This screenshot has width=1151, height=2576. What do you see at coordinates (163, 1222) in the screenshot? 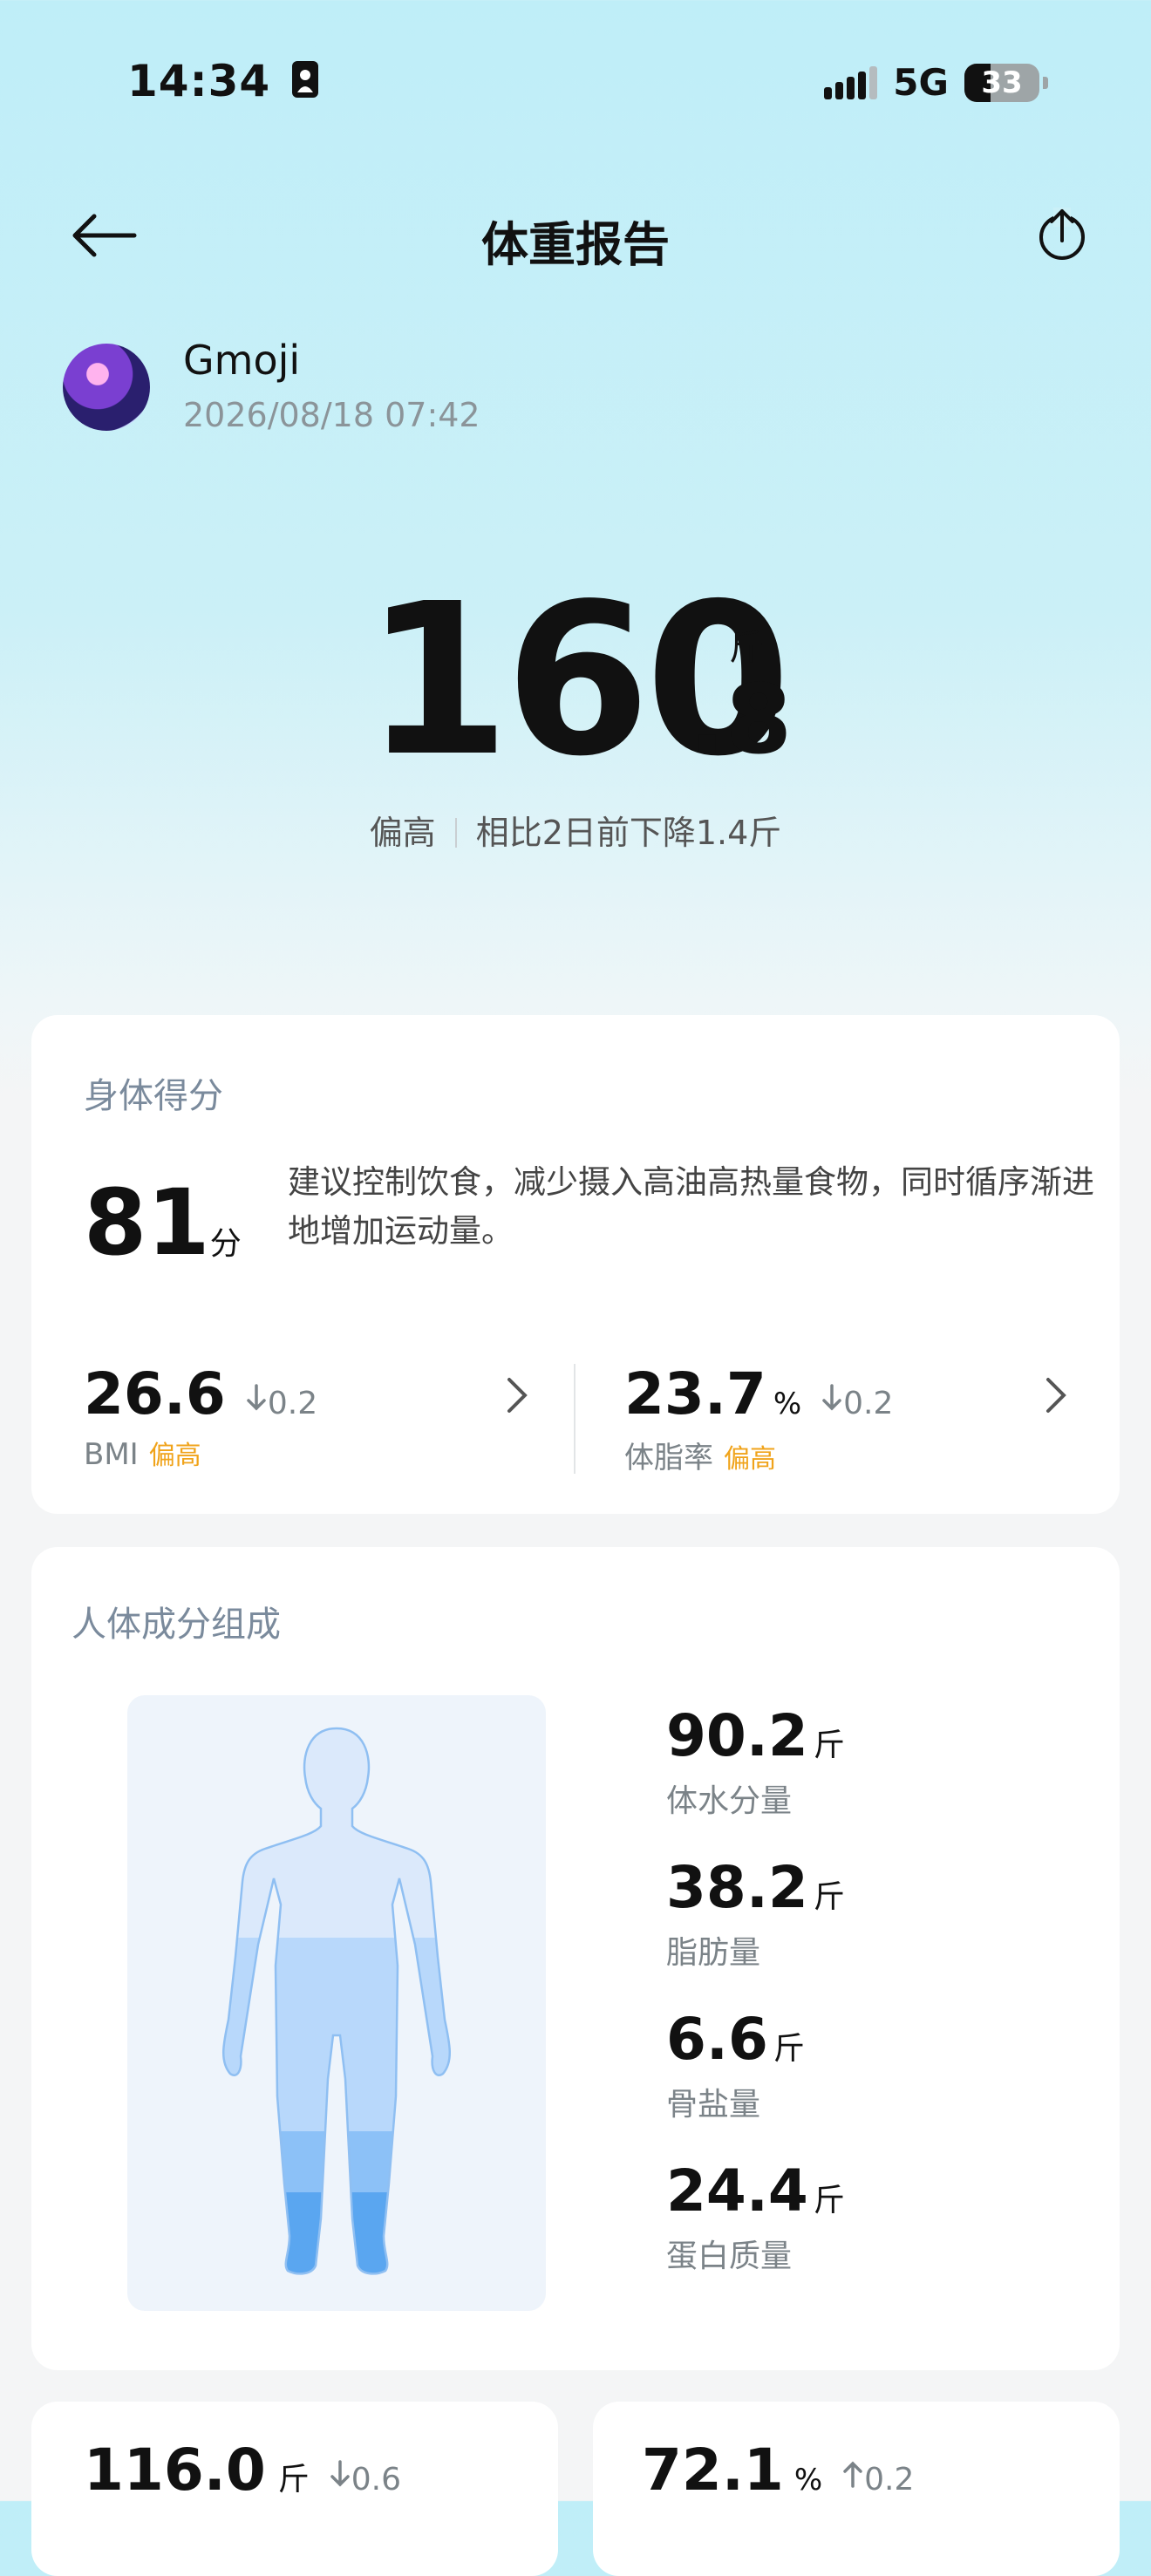
I see `body-score: 81分` at bounding box center [163, 1222].